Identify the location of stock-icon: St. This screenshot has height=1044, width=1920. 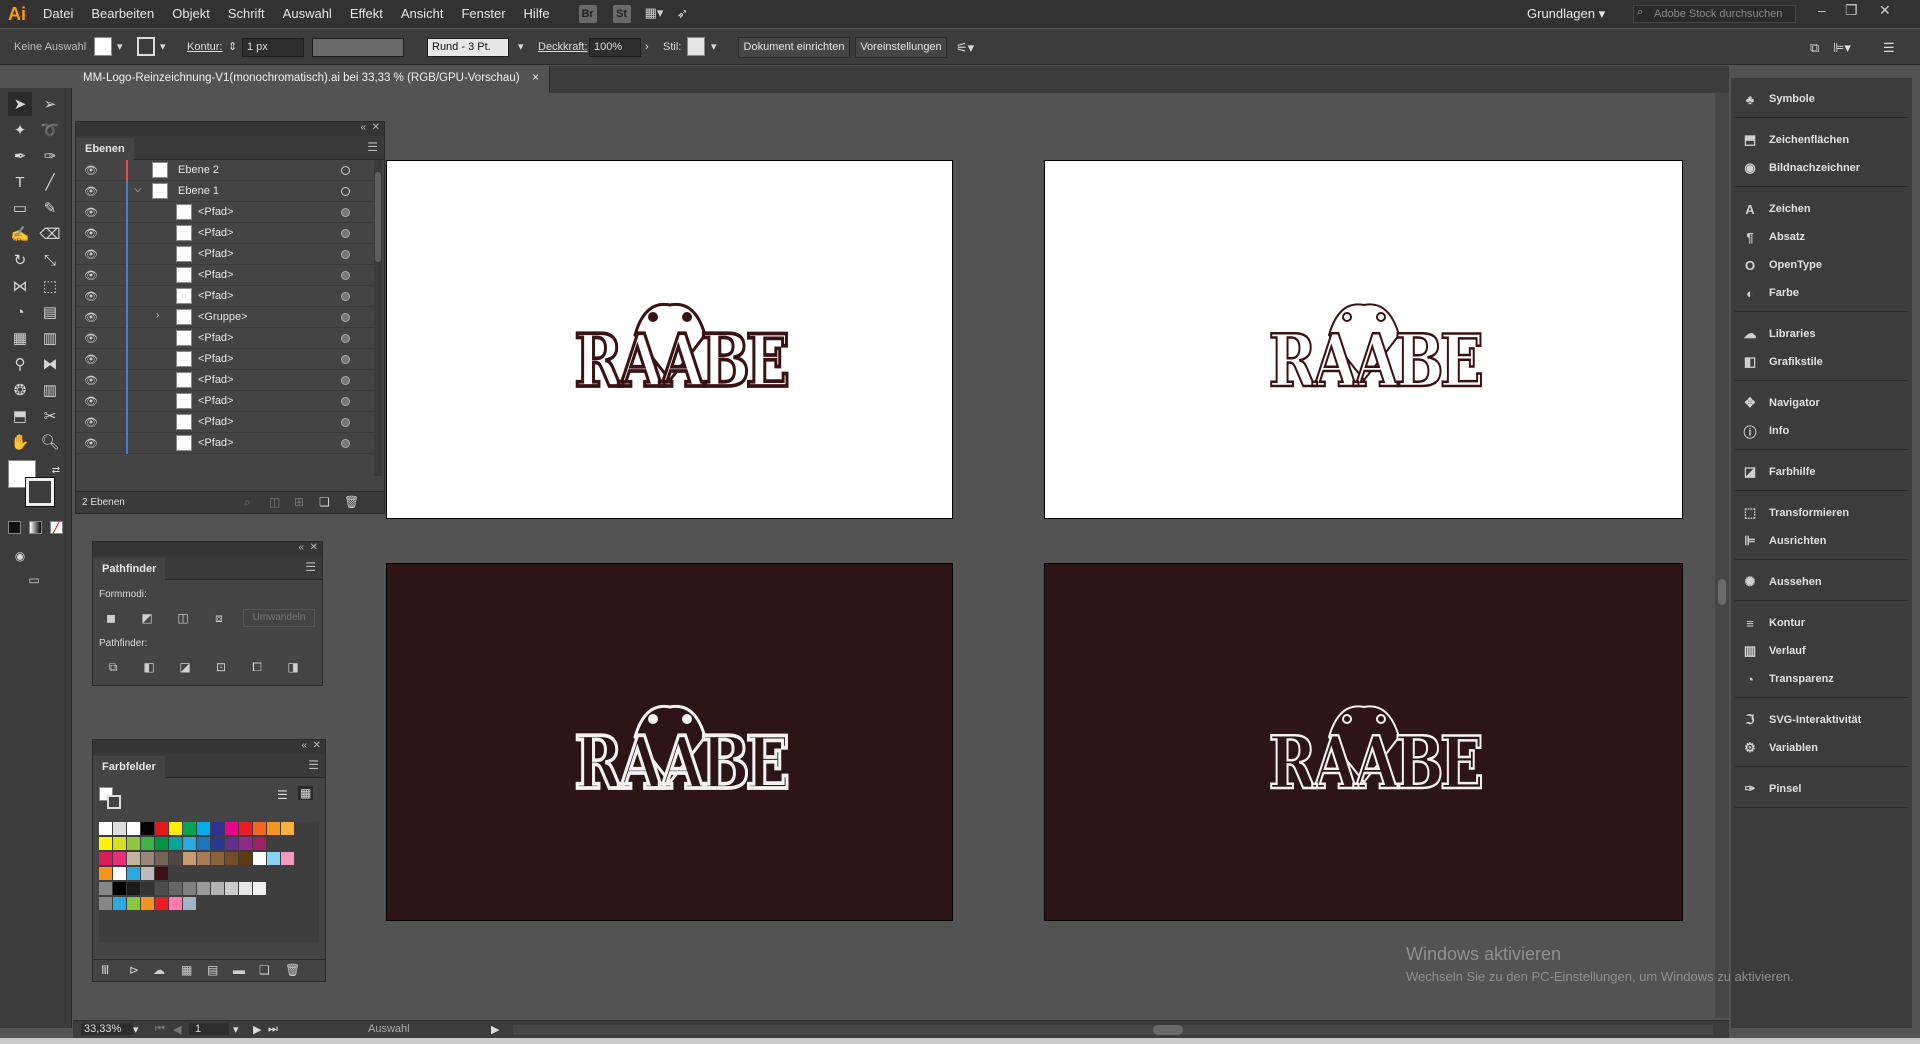
(621, 14).